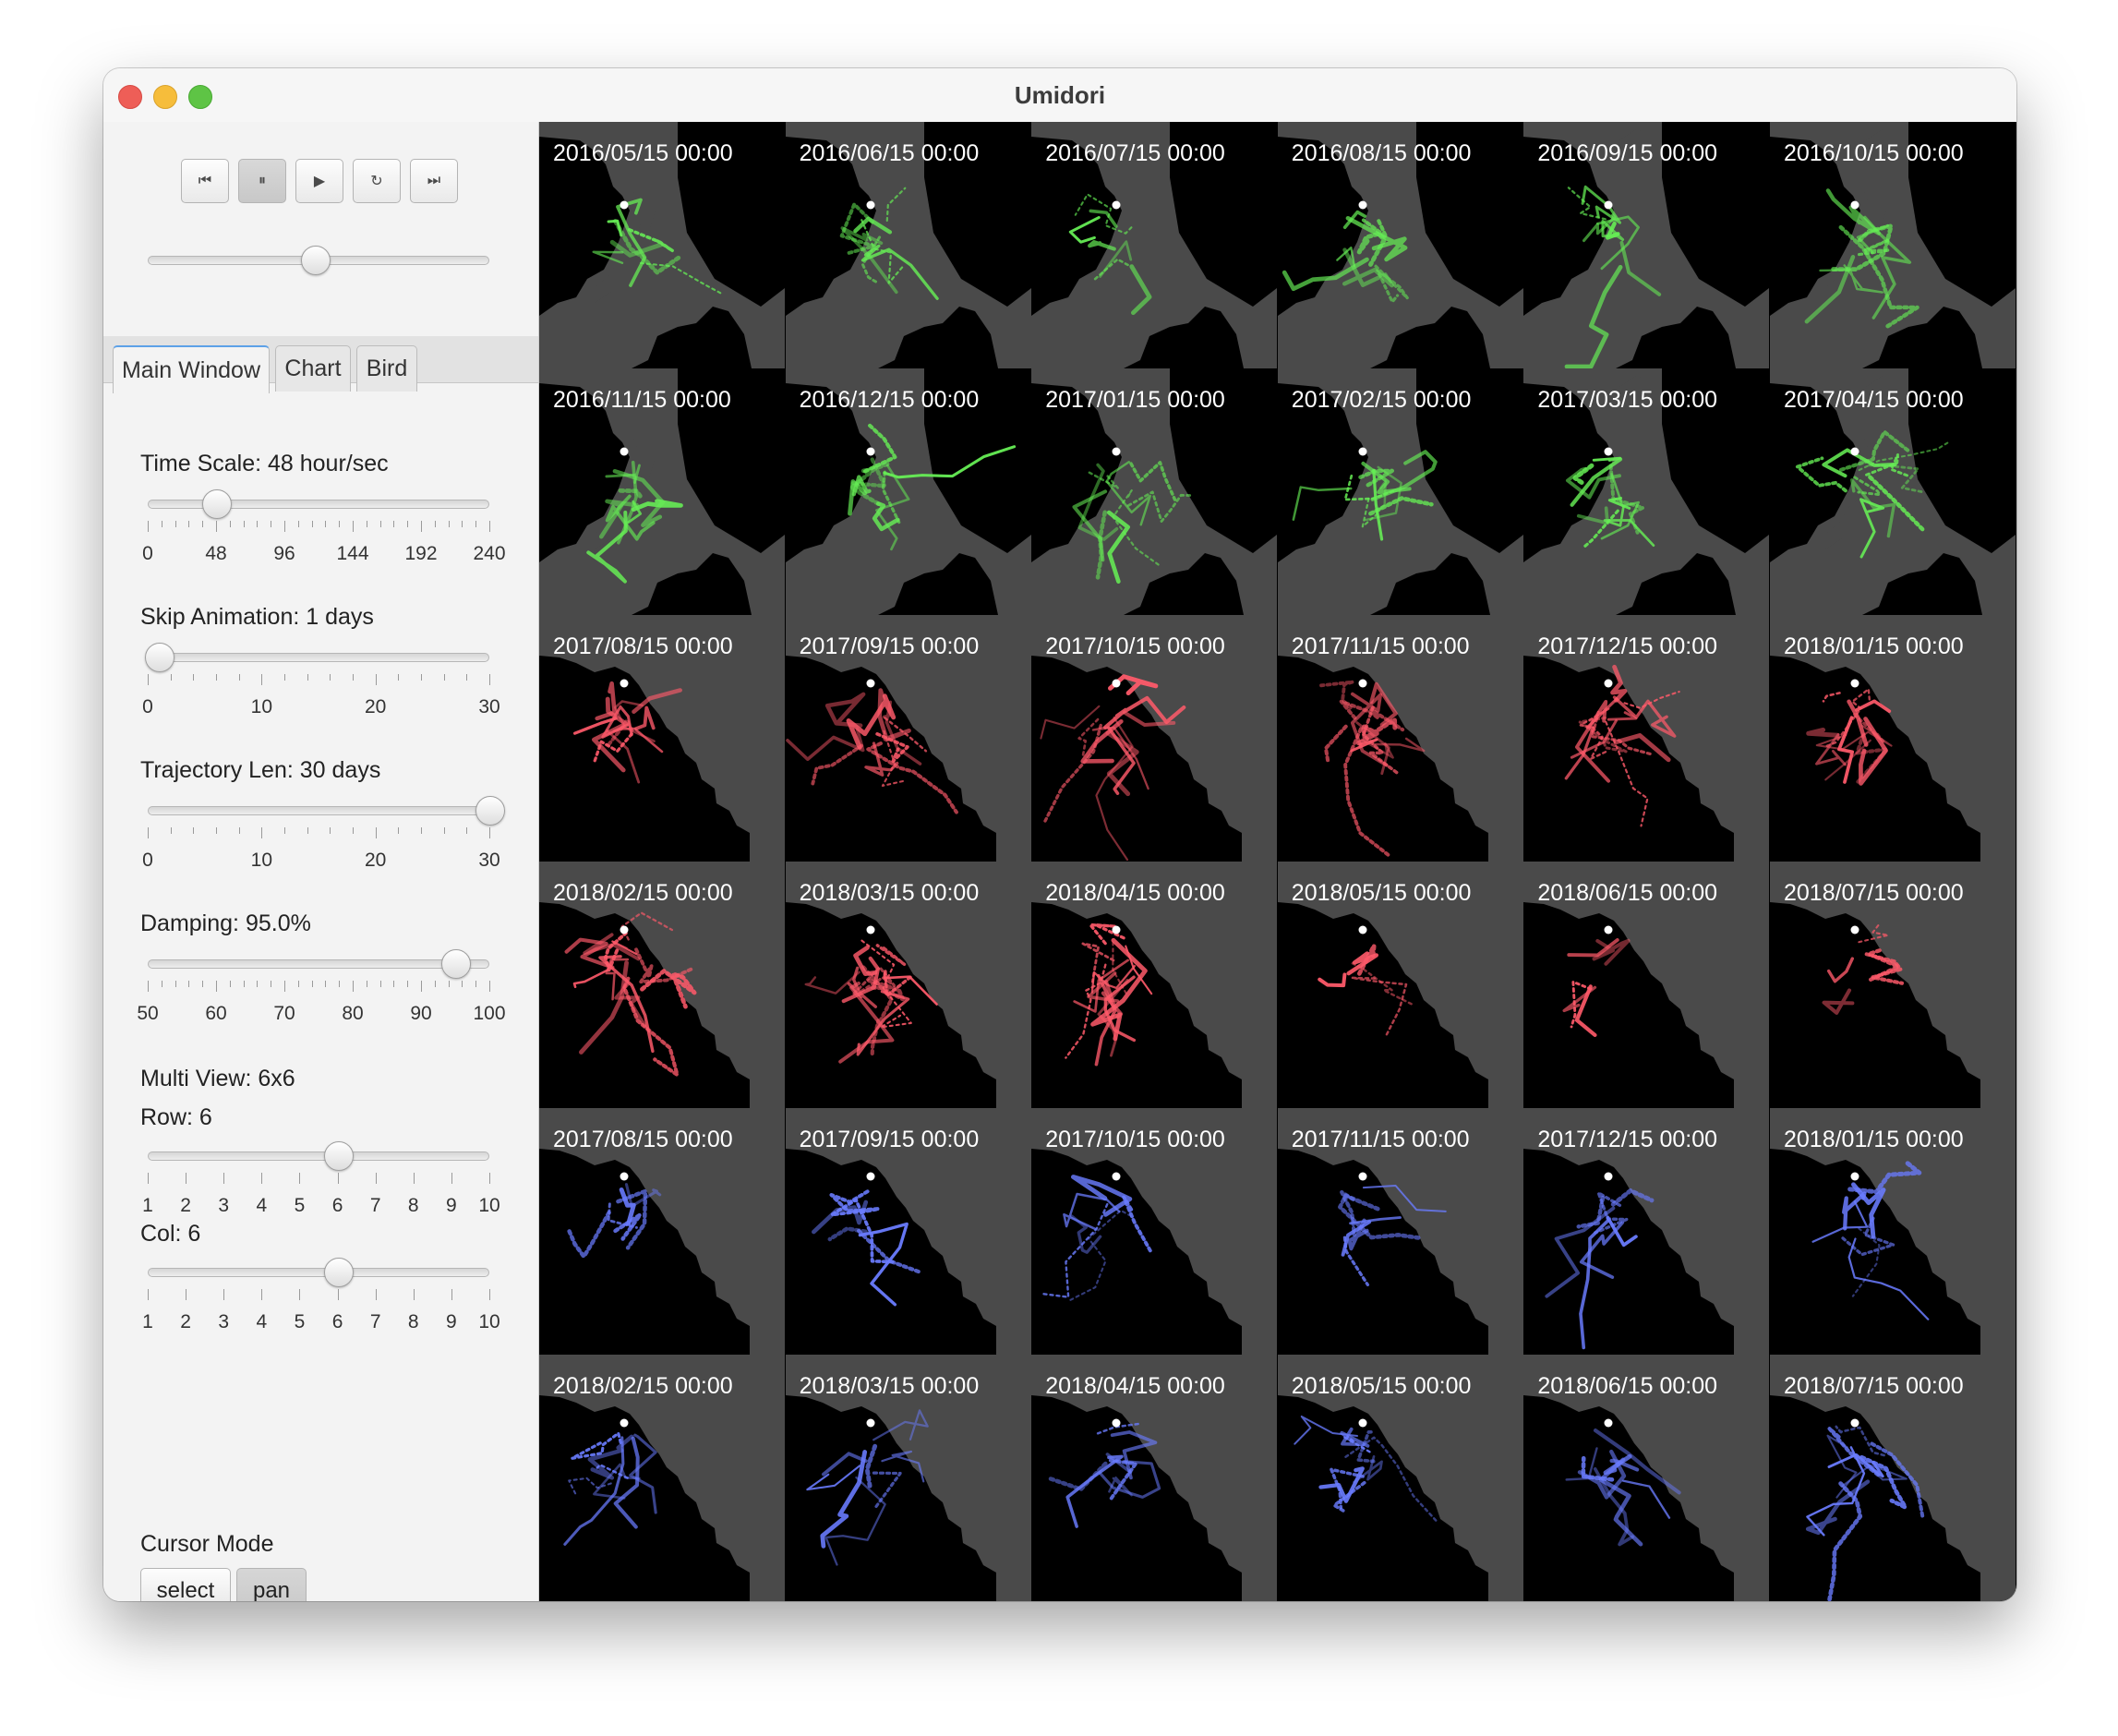  Describe the element at coordinates (1874, 153) in the screenshot. I see `panel-date-label: 2016/10/15 00:00` at that location.